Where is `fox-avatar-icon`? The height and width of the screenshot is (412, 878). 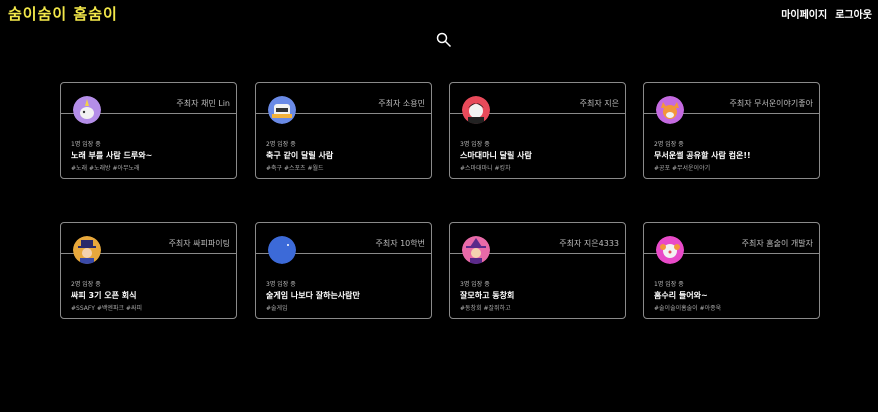 fox-avatar-icon is located at coordinates (670, 110).